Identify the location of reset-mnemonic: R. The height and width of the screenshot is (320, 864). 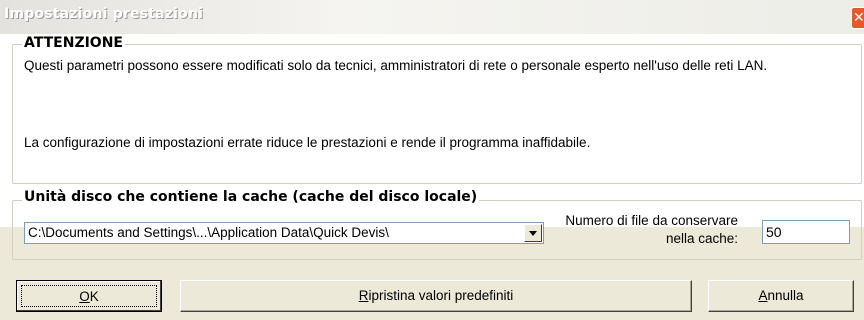
(363, 295).